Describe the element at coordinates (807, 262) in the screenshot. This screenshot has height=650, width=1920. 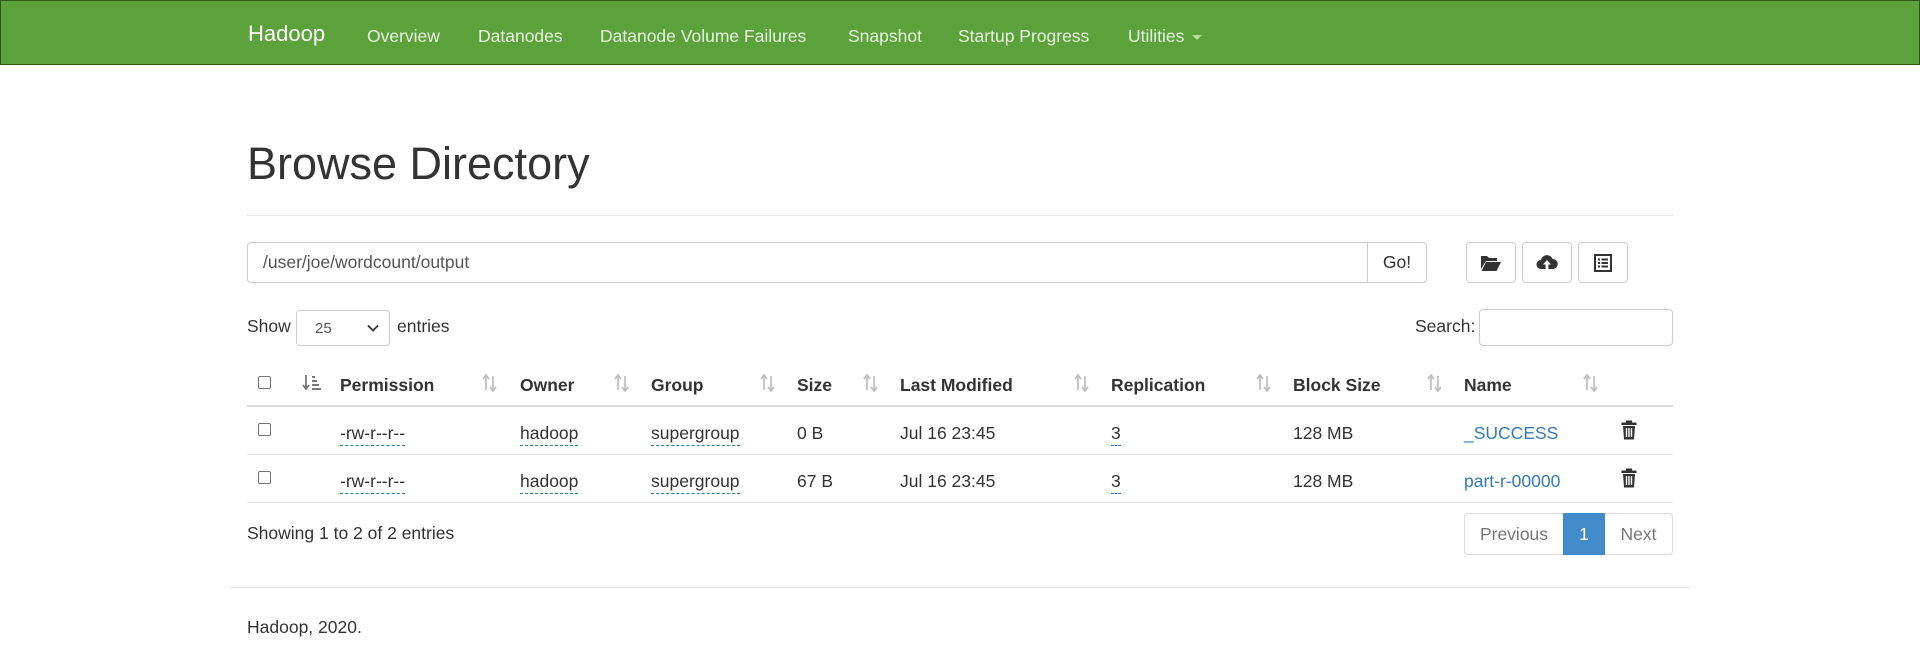
I see `directory-path-input` at that location.